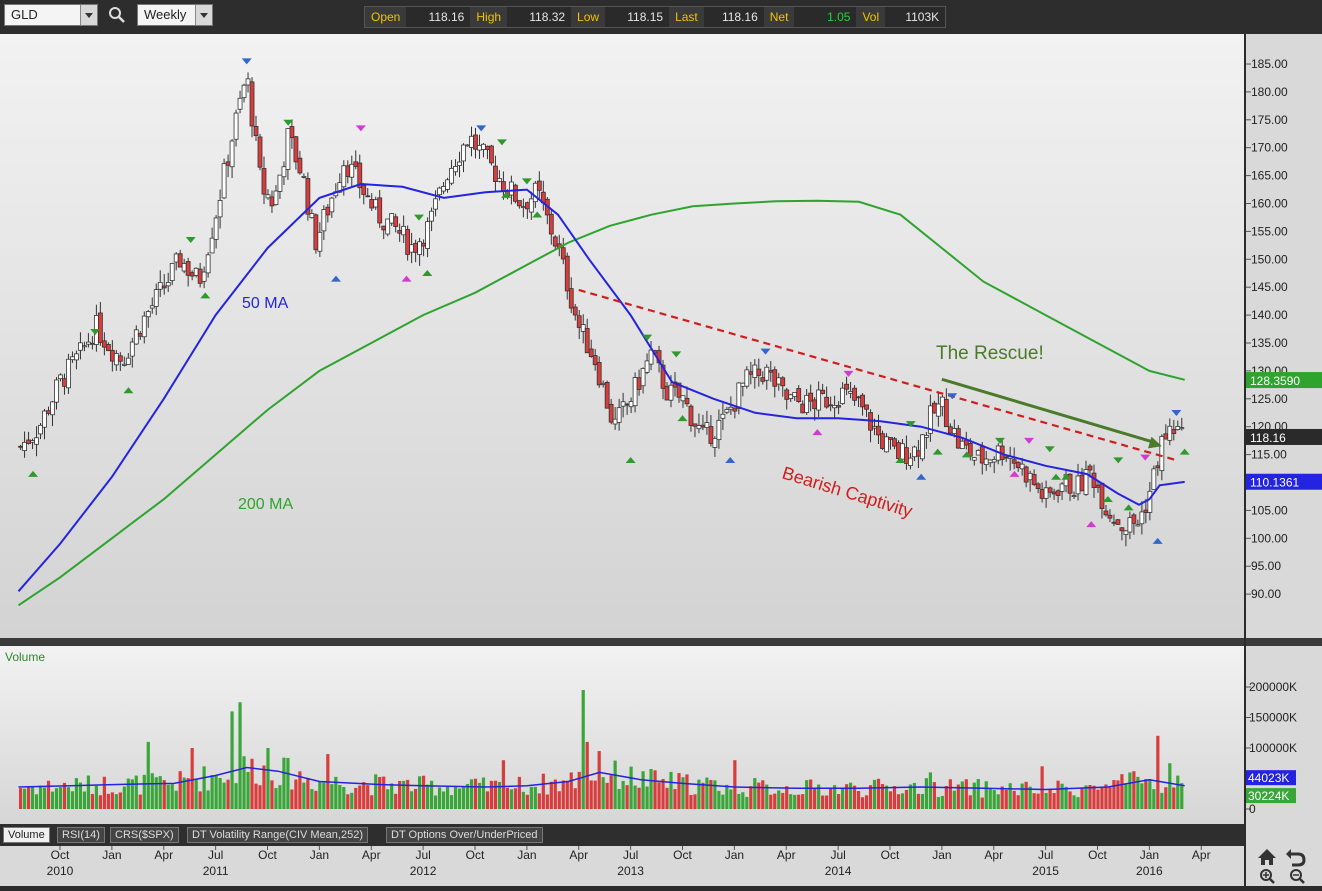 The image size is (1322, 891). Describe the element at coordinates (267, 855) in the screenshot. I see `month-label: Oct` at that location.